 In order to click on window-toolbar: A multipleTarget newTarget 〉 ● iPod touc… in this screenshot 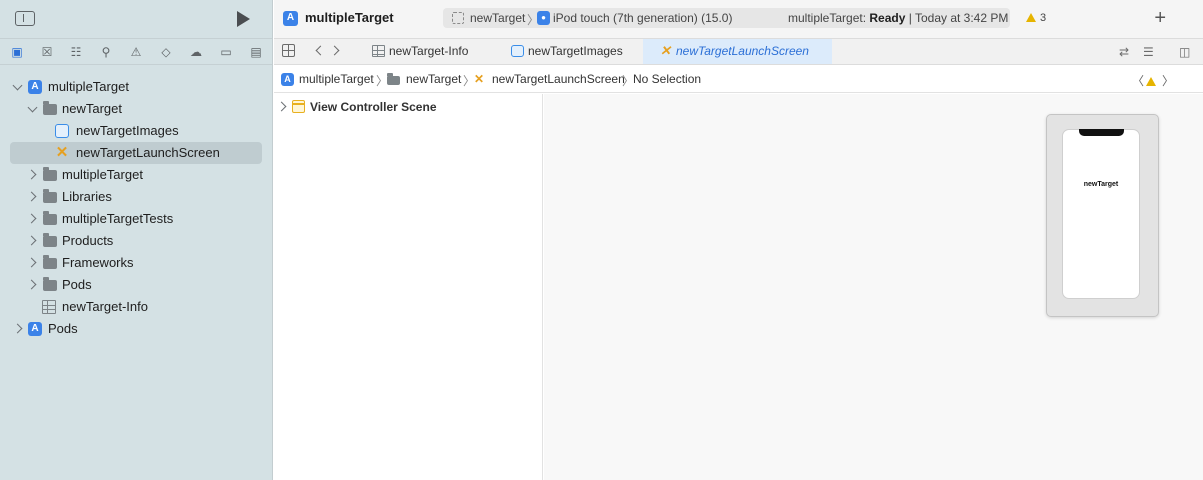, I will do `click(738, 19)`.